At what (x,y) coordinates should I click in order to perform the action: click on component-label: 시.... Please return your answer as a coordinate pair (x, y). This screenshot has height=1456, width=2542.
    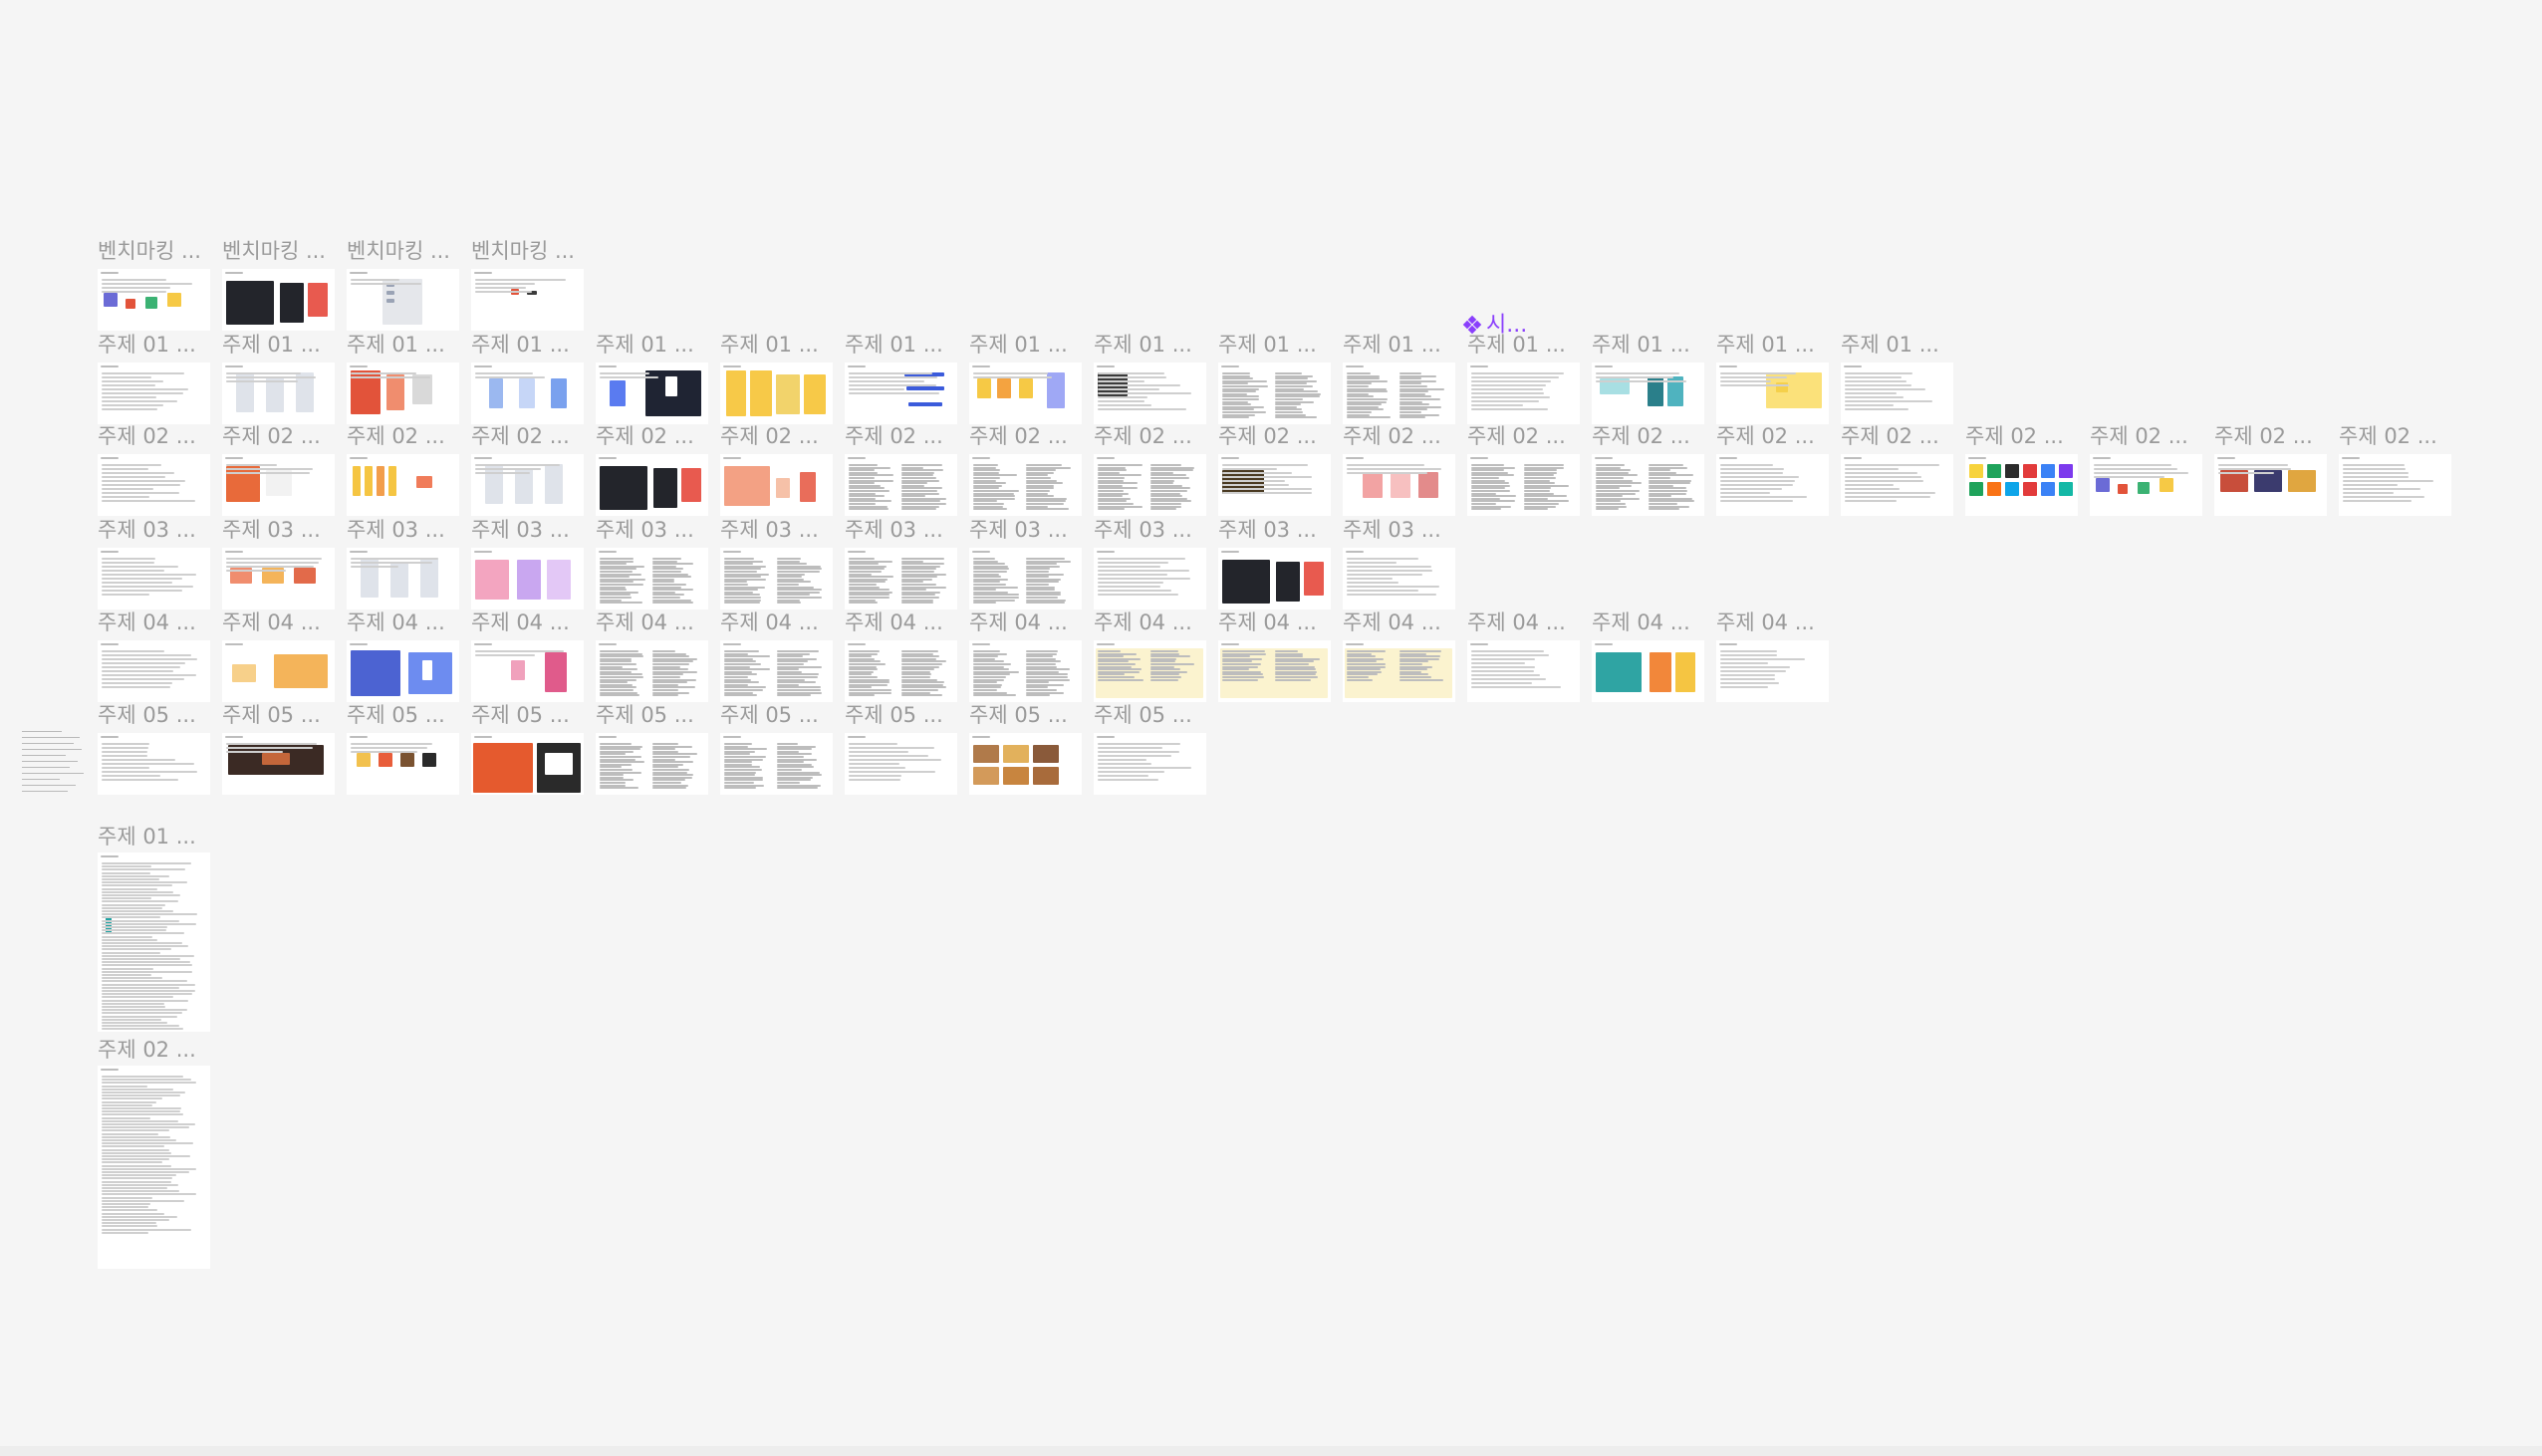
    Looking at the image, I should click on (1494, 326).